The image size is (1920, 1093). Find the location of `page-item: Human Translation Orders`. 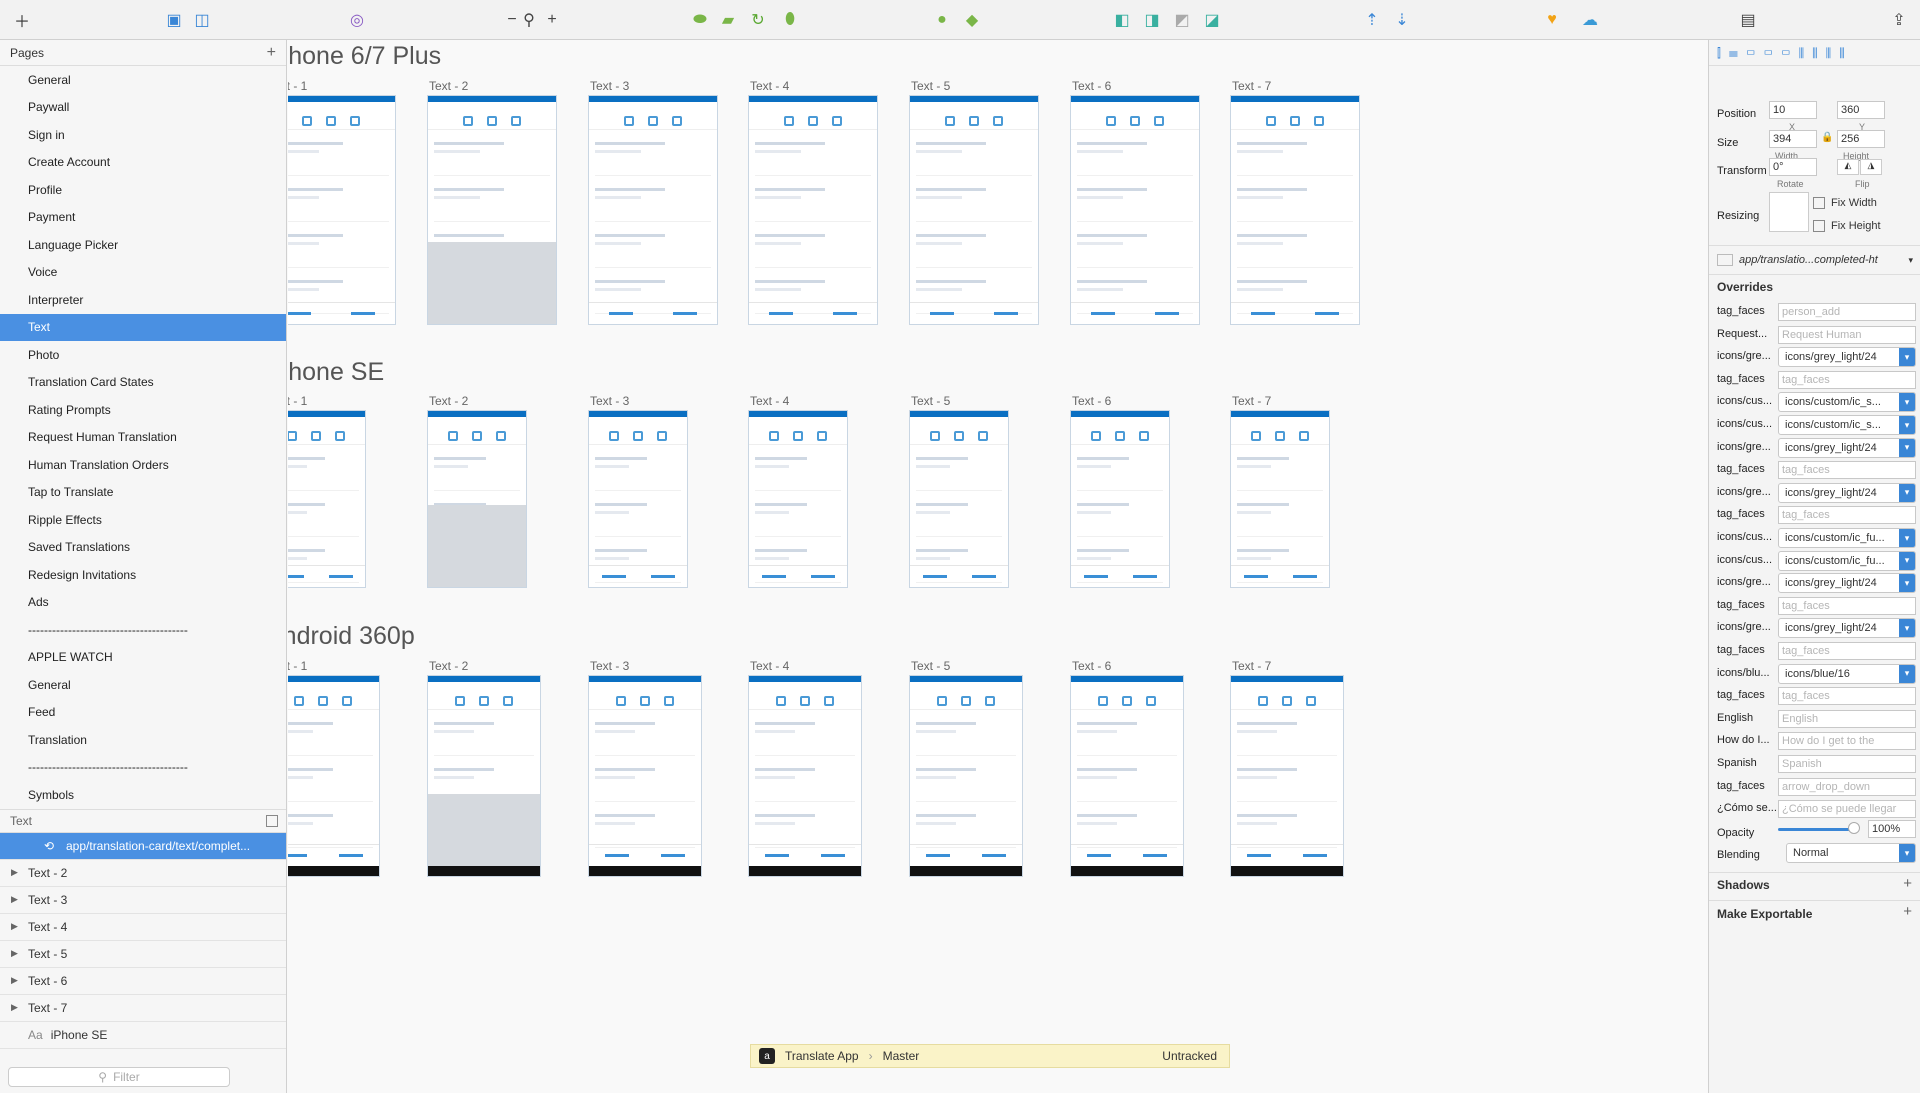

page-item: Human Translation Orders is located at coordinates (143, 465).